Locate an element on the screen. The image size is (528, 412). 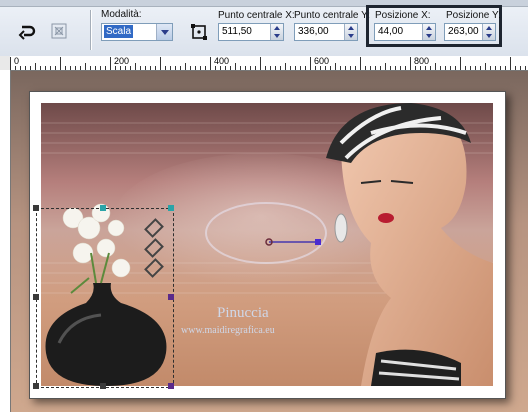
ruler-label-400: 400 is located at coordinates (222, 61).